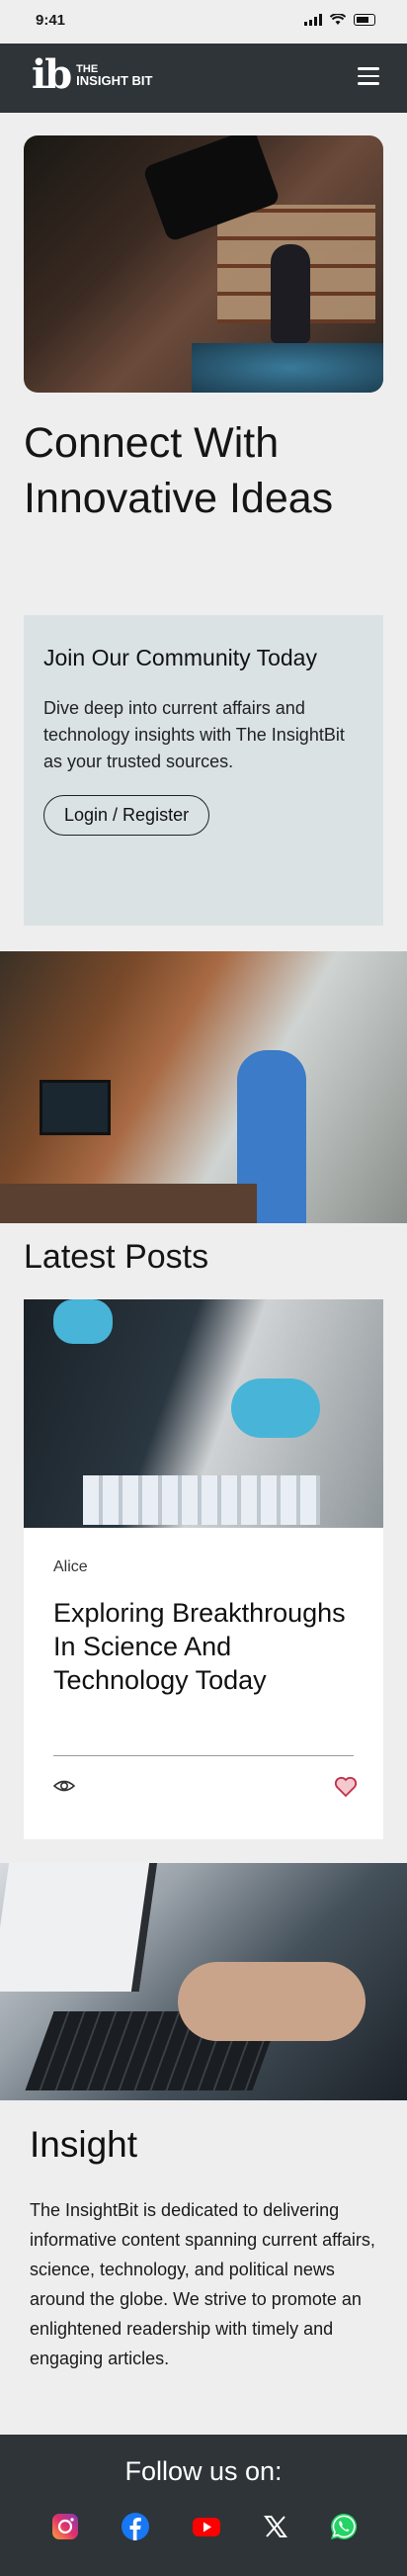 The image size is (407, 2576). Describe the element at coordinates (179, 470) in the screenshot. I see `hero-headline: Connect With Innovative Ideas` at that location.